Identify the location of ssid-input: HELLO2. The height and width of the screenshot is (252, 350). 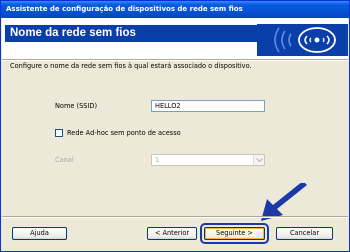
(208, 106).